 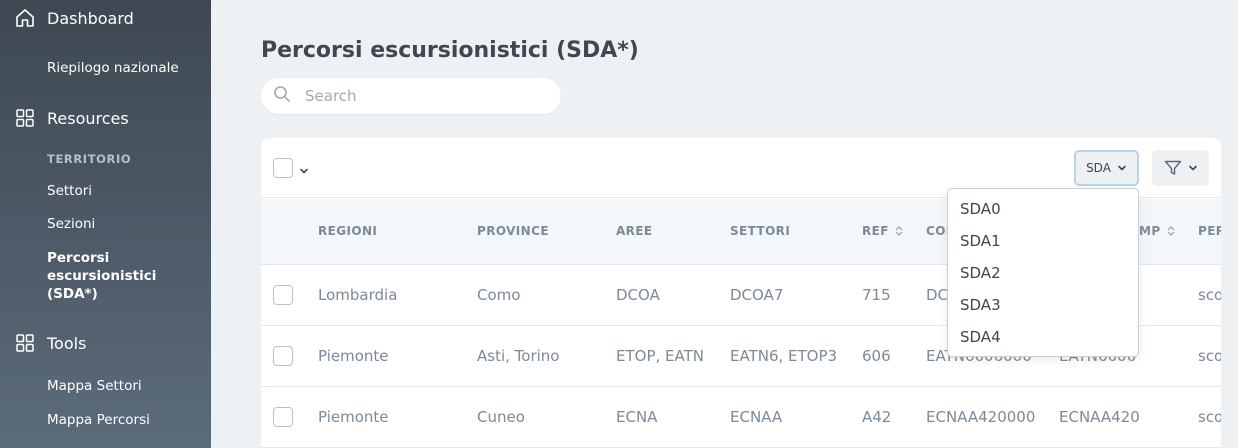 I want to click on cell-regioni: Lombardia, so click(x=358, y=295).